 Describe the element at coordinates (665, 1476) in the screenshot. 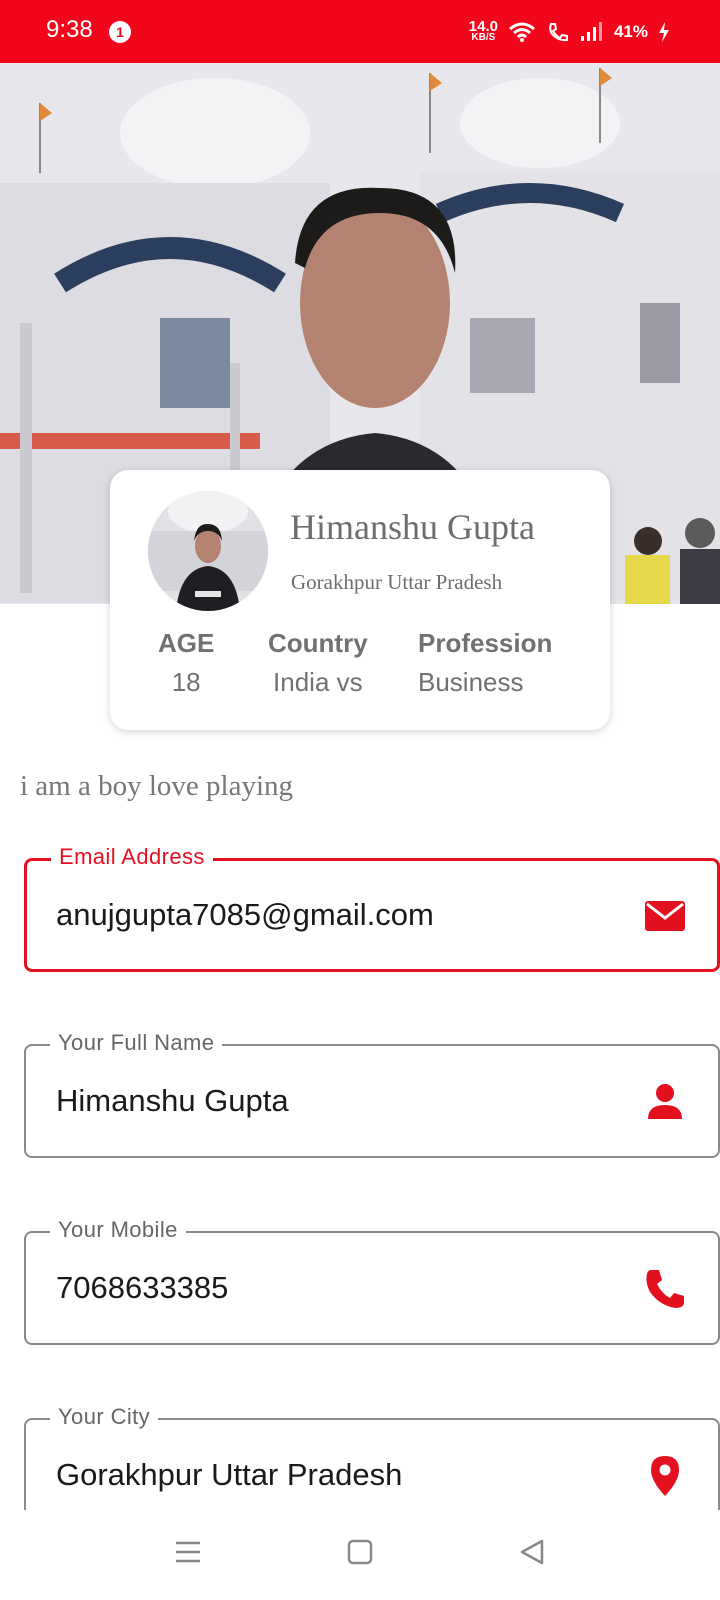

I see `location-pin-icon` at that location.